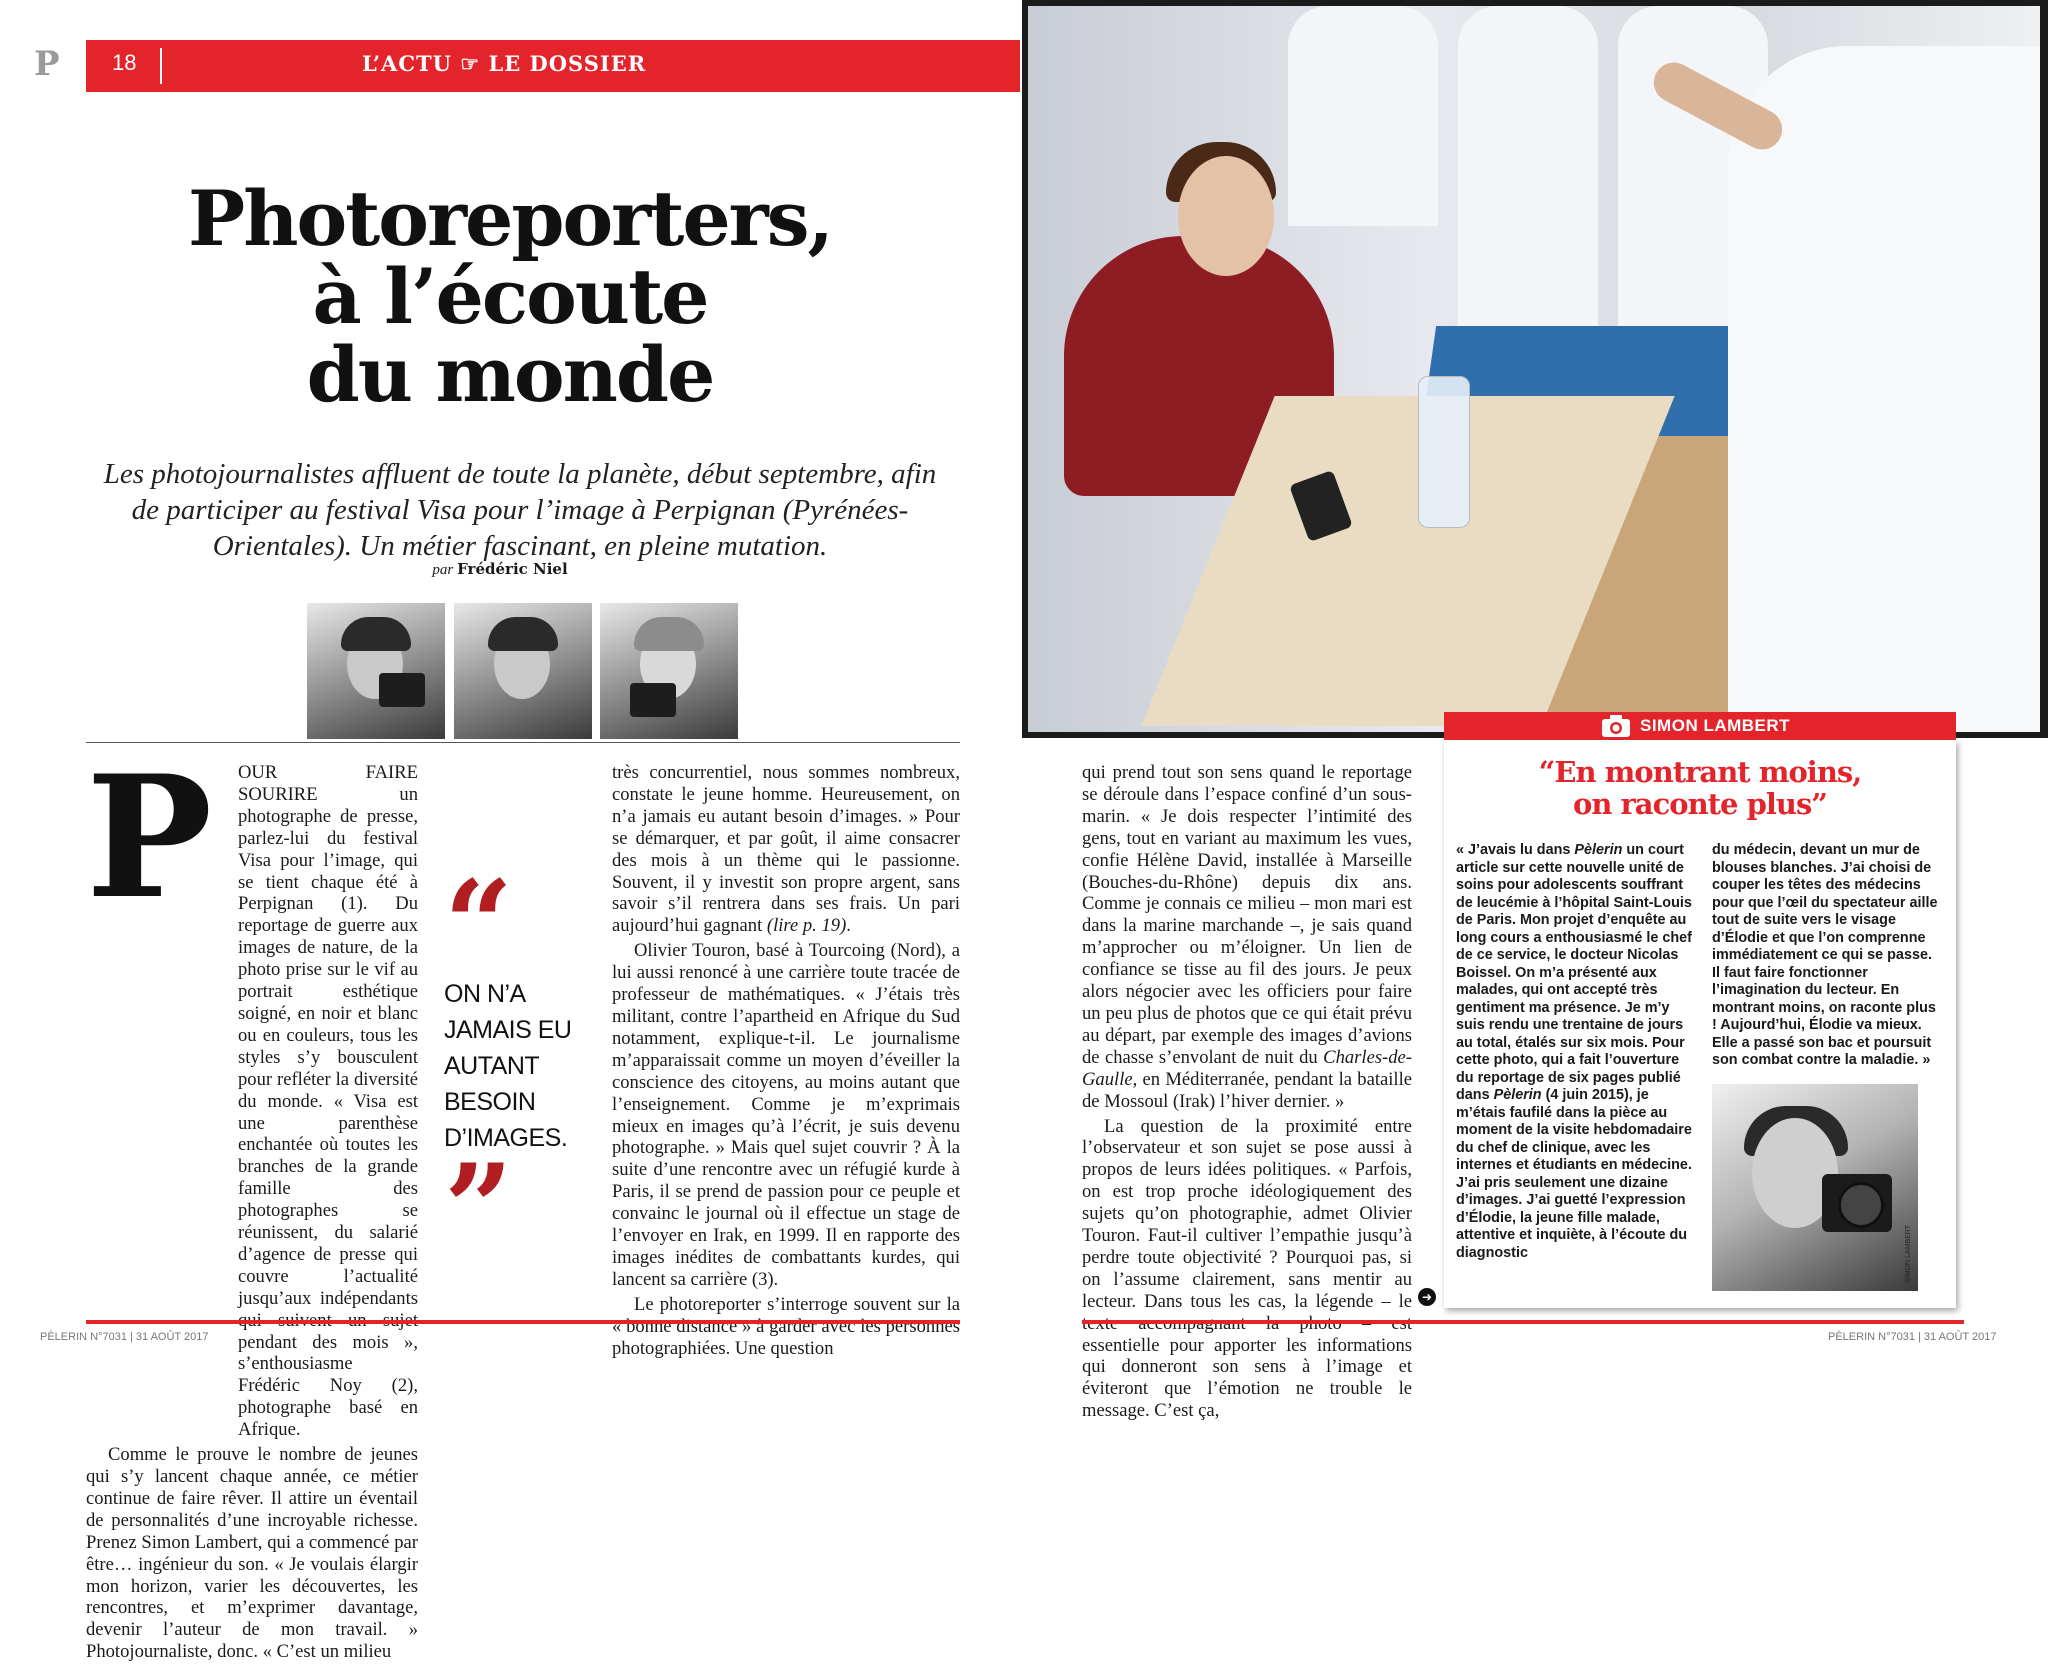 The width and height of the screenshot is (2048, 1666). I want to click on footer-left: PÈLERIN N°7031 | 31 AOÛT 2017, so click(124, 1337).